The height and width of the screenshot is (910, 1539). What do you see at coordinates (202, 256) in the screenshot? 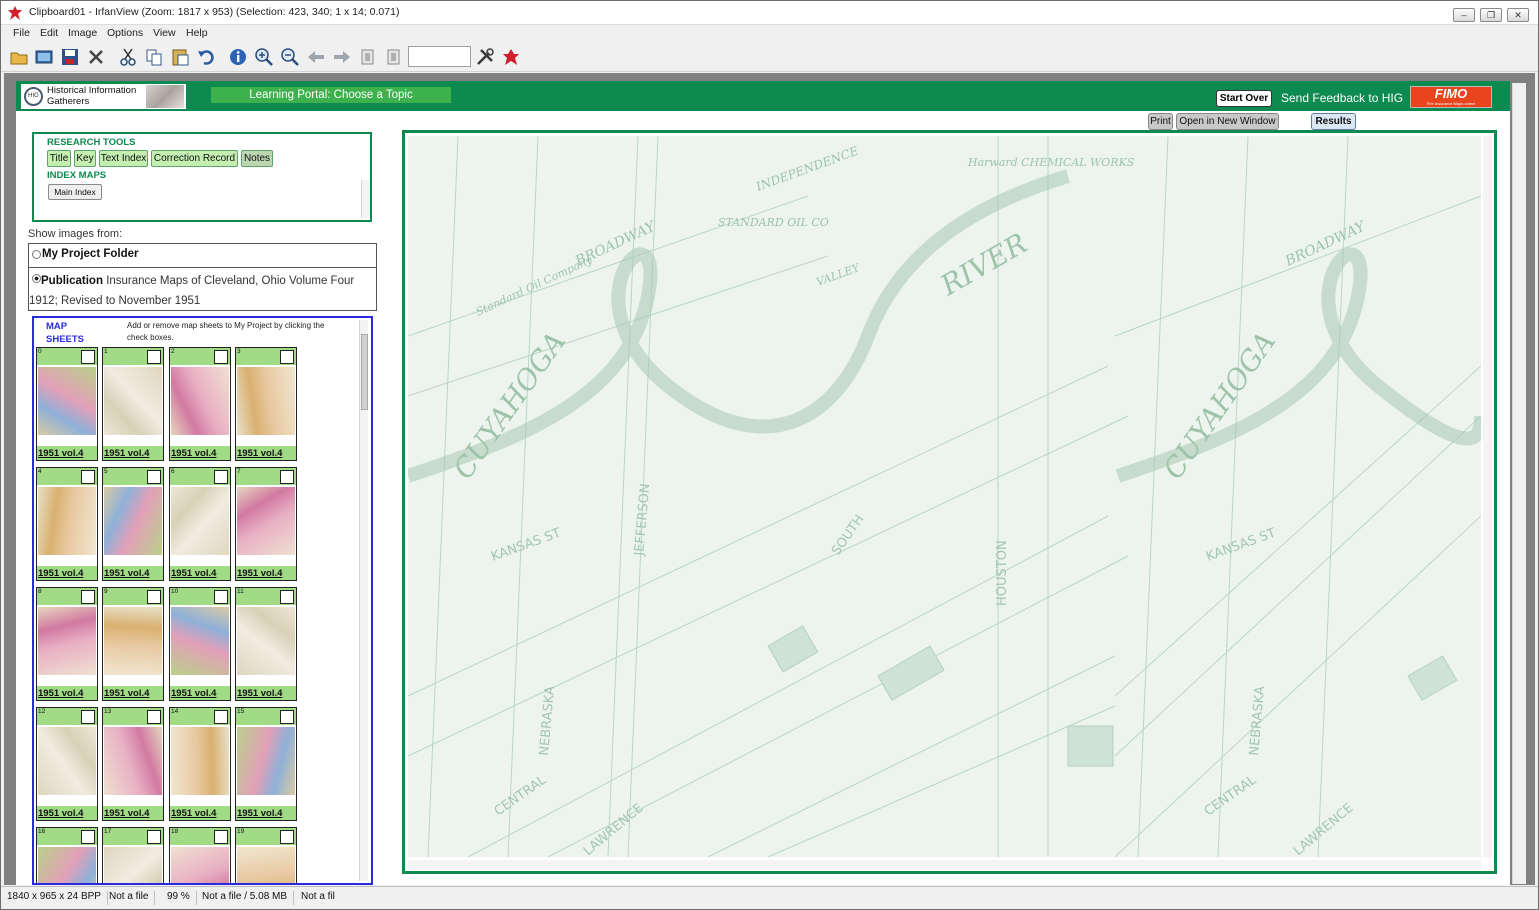
I see `my-project-option: My Project Folder` at bounding box center [202, 256].